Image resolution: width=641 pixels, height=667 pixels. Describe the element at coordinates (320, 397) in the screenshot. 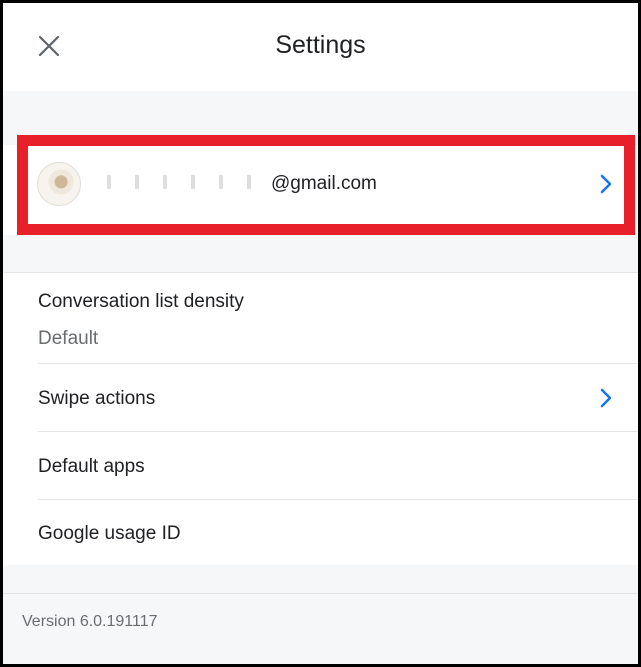

I see `setting-swipe-actions: Swipe actions` at that location.